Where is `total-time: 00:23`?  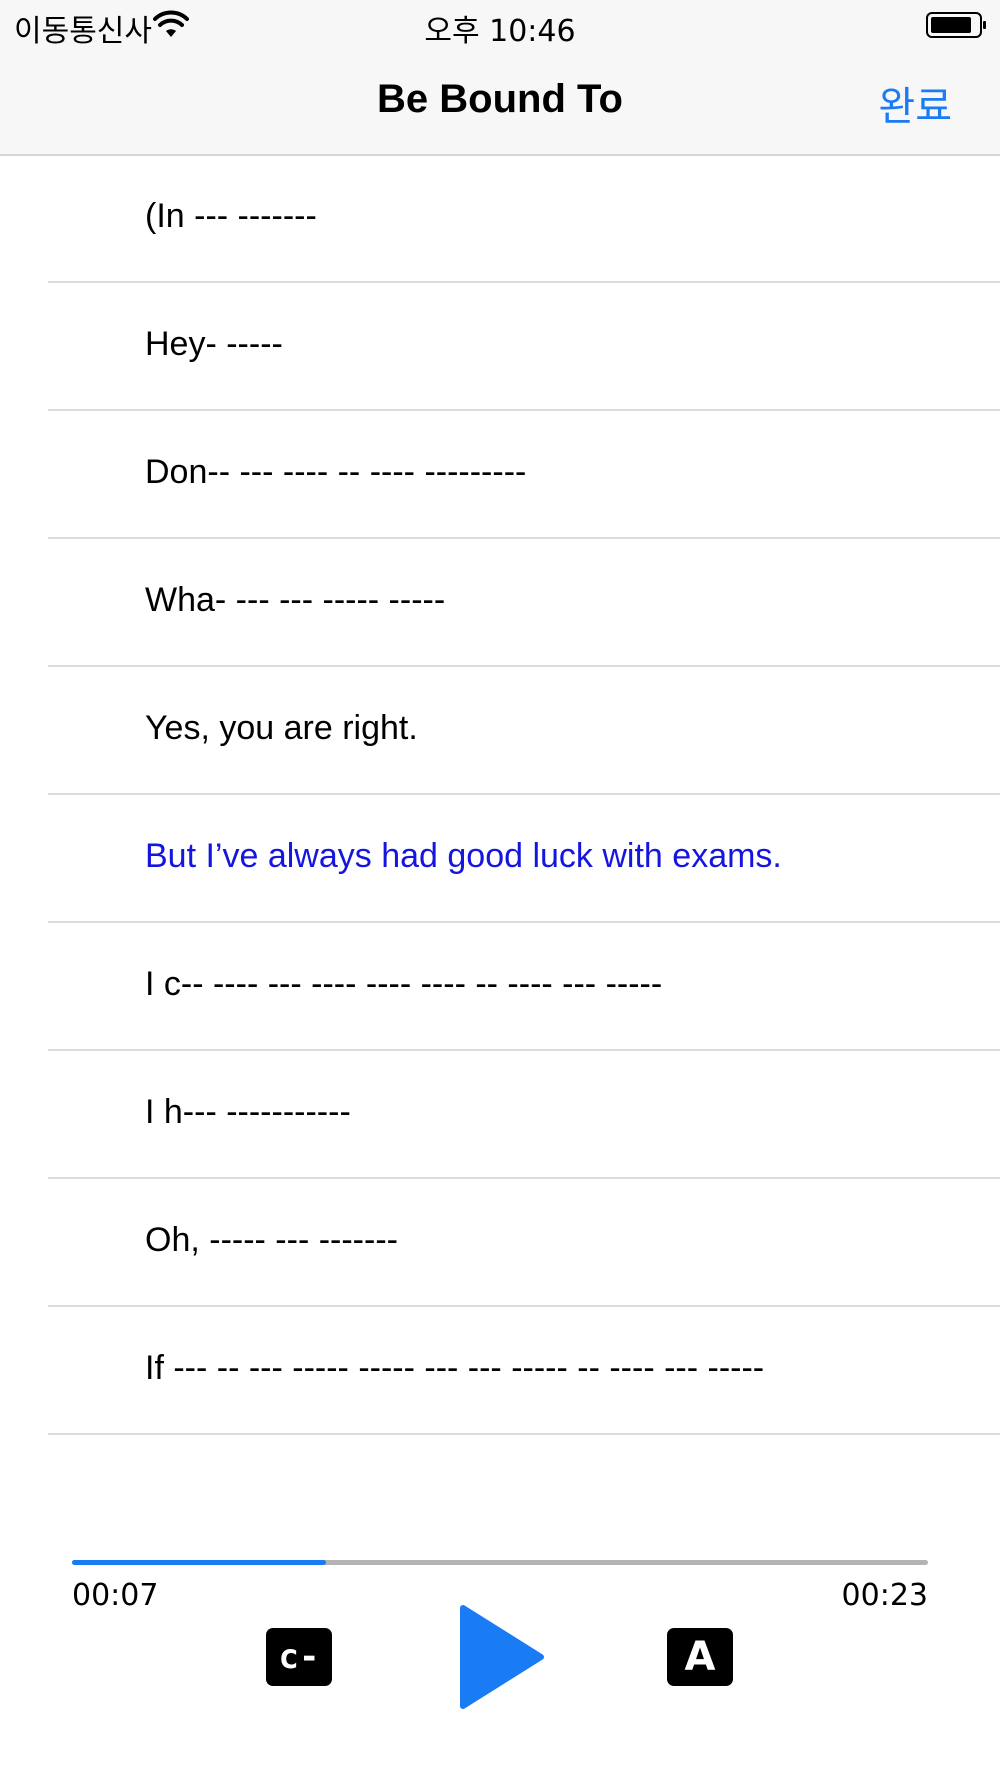 total-time: 00:23 is located at coordinates (884, 1595).